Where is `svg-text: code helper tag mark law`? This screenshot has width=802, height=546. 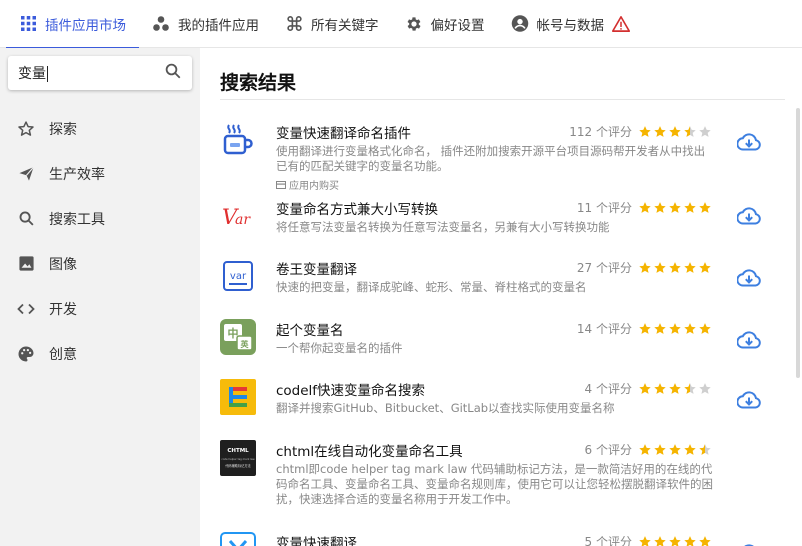
svg-text: code helper tag mark law is located at coordinates (238, 459).